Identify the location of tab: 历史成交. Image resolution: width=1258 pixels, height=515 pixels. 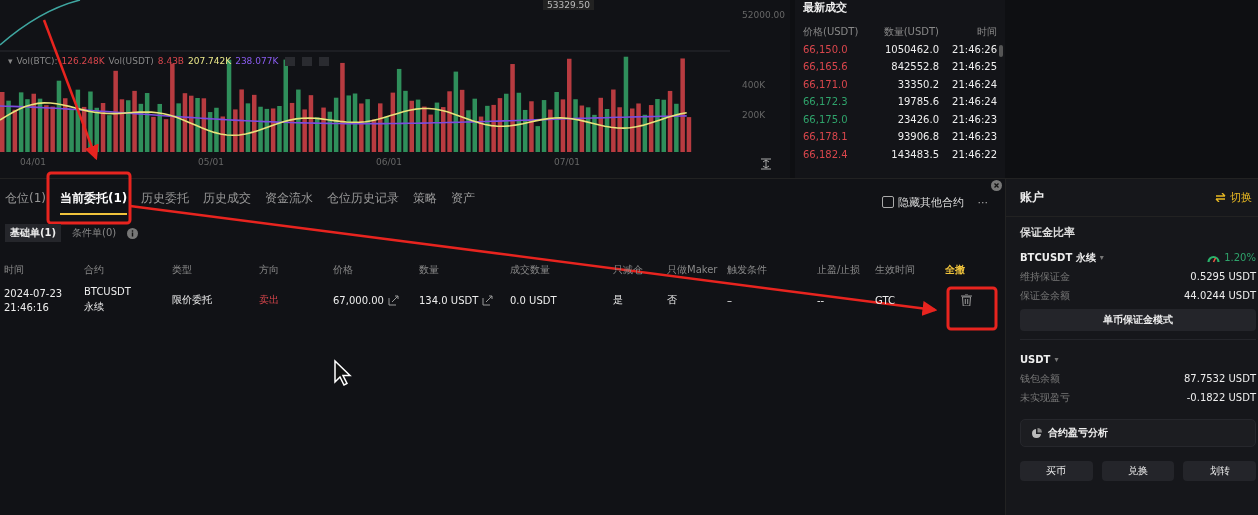
(227, 202).